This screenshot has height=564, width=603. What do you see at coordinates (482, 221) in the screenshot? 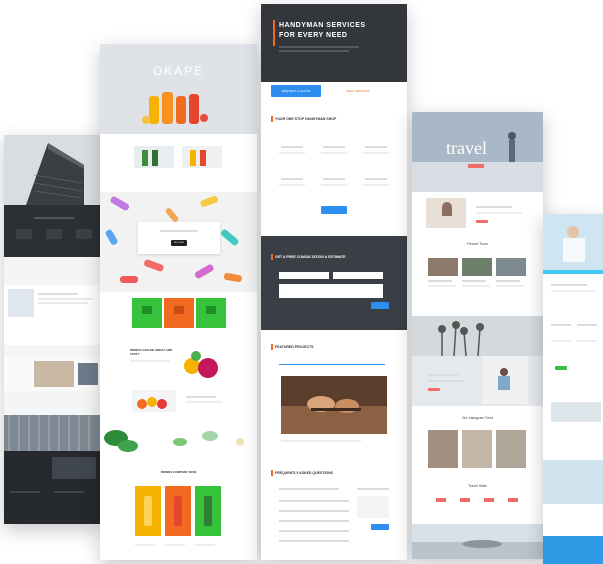
I see `intro-button` at bounding box center [482, 221].